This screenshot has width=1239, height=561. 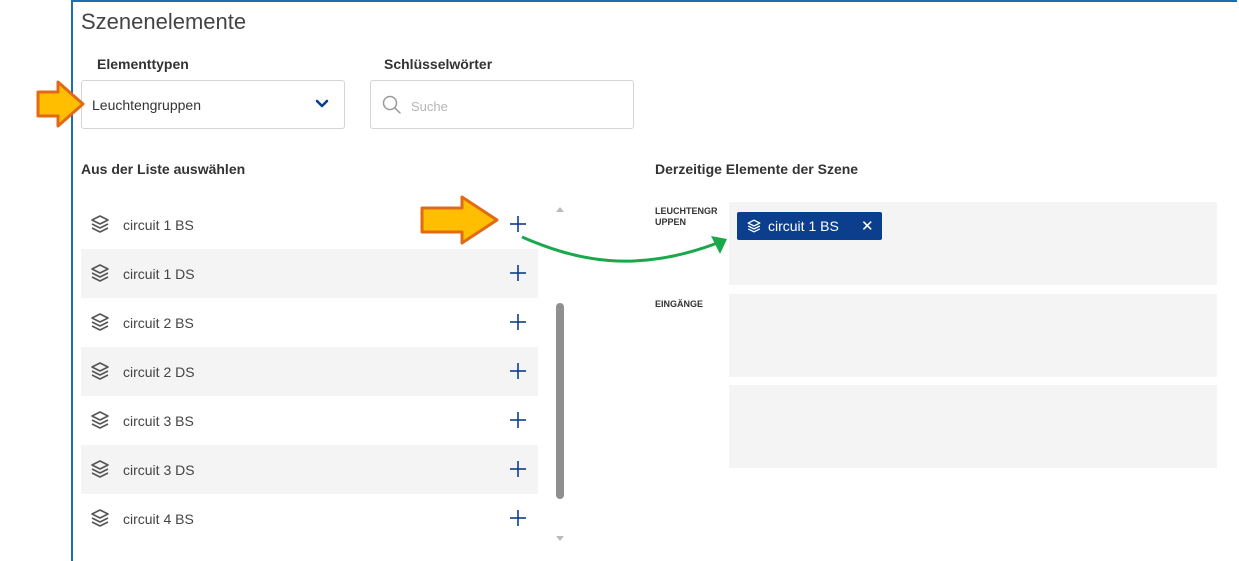 What do you see at coordinates (560, 209) in the screenshot?
I see `scroll-up-icon` at bounding box center [560, 209].